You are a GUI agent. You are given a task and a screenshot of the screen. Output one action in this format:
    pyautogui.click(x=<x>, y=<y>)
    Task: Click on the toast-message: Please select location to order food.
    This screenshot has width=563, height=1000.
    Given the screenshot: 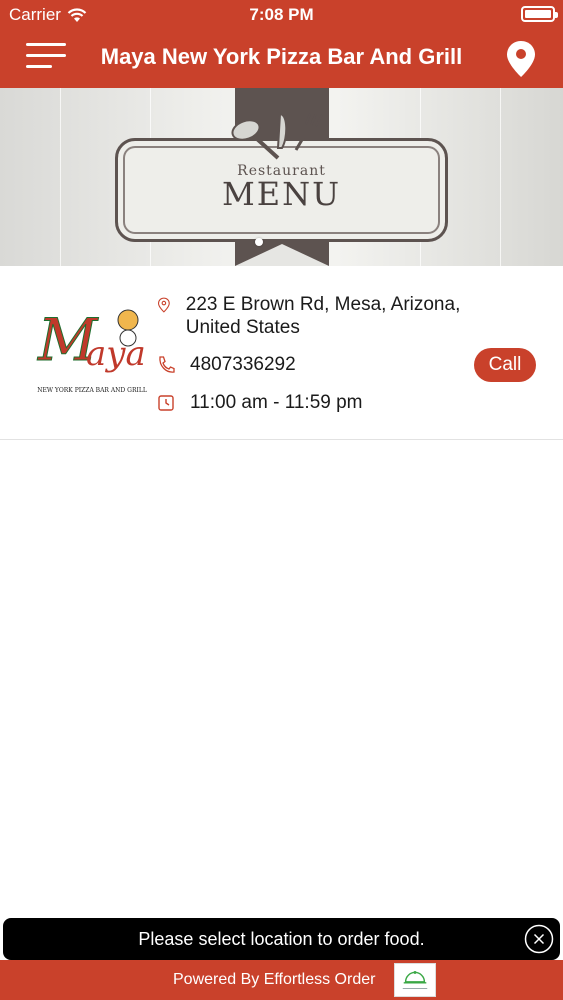 What is the action you would take?
    pyautogui.click(x=281, y=939)
    